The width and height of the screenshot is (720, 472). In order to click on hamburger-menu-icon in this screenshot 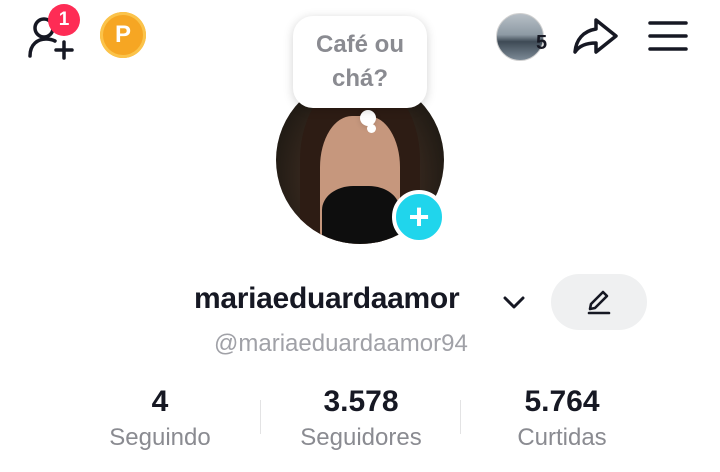, I will do `click(668, 36)`.